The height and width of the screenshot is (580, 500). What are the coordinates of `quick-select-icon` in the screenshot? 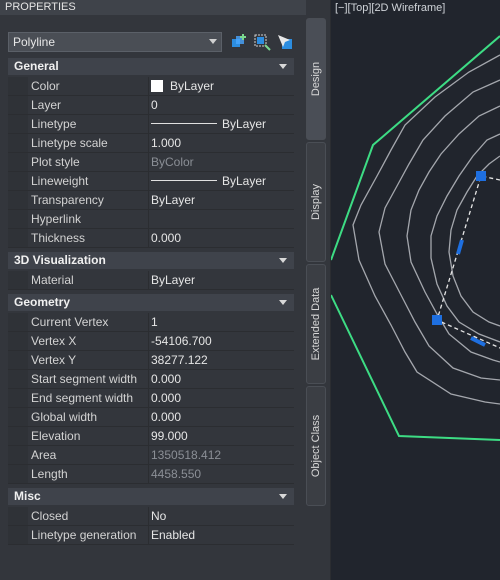 It's located at (262, 42).